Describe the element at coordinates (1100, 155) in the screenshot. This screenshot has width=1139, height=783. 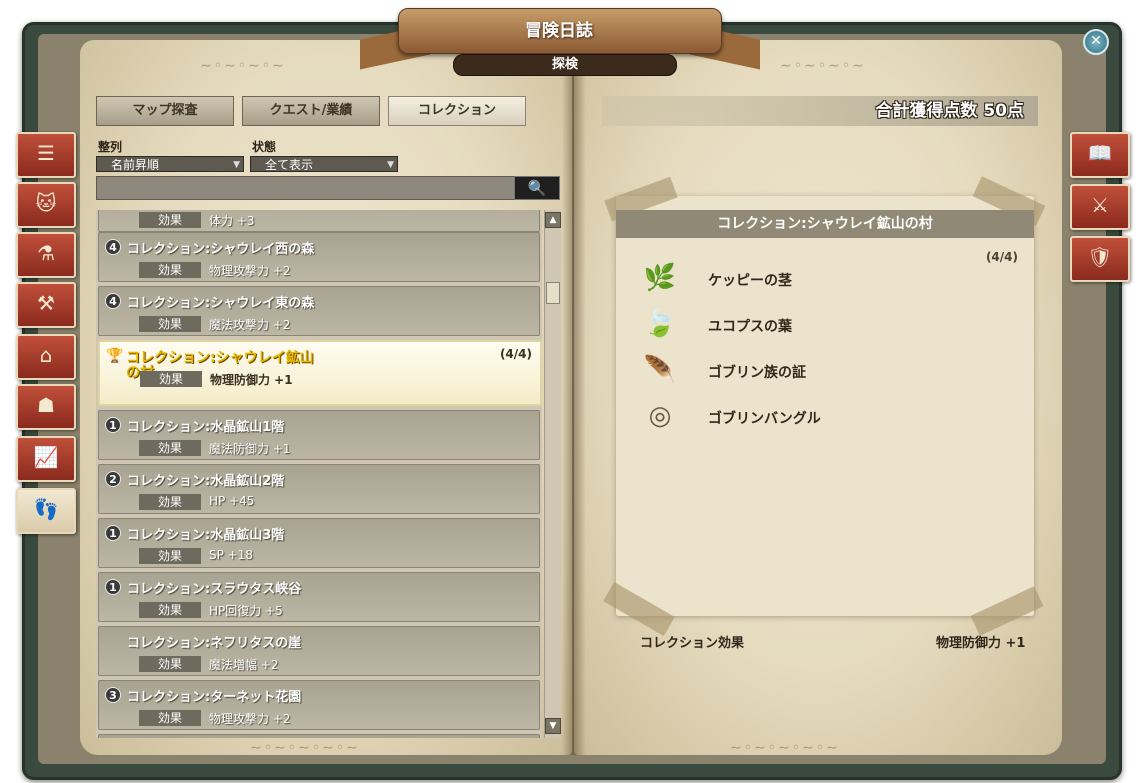
I see `side-tab-journal: 📖` at that location.